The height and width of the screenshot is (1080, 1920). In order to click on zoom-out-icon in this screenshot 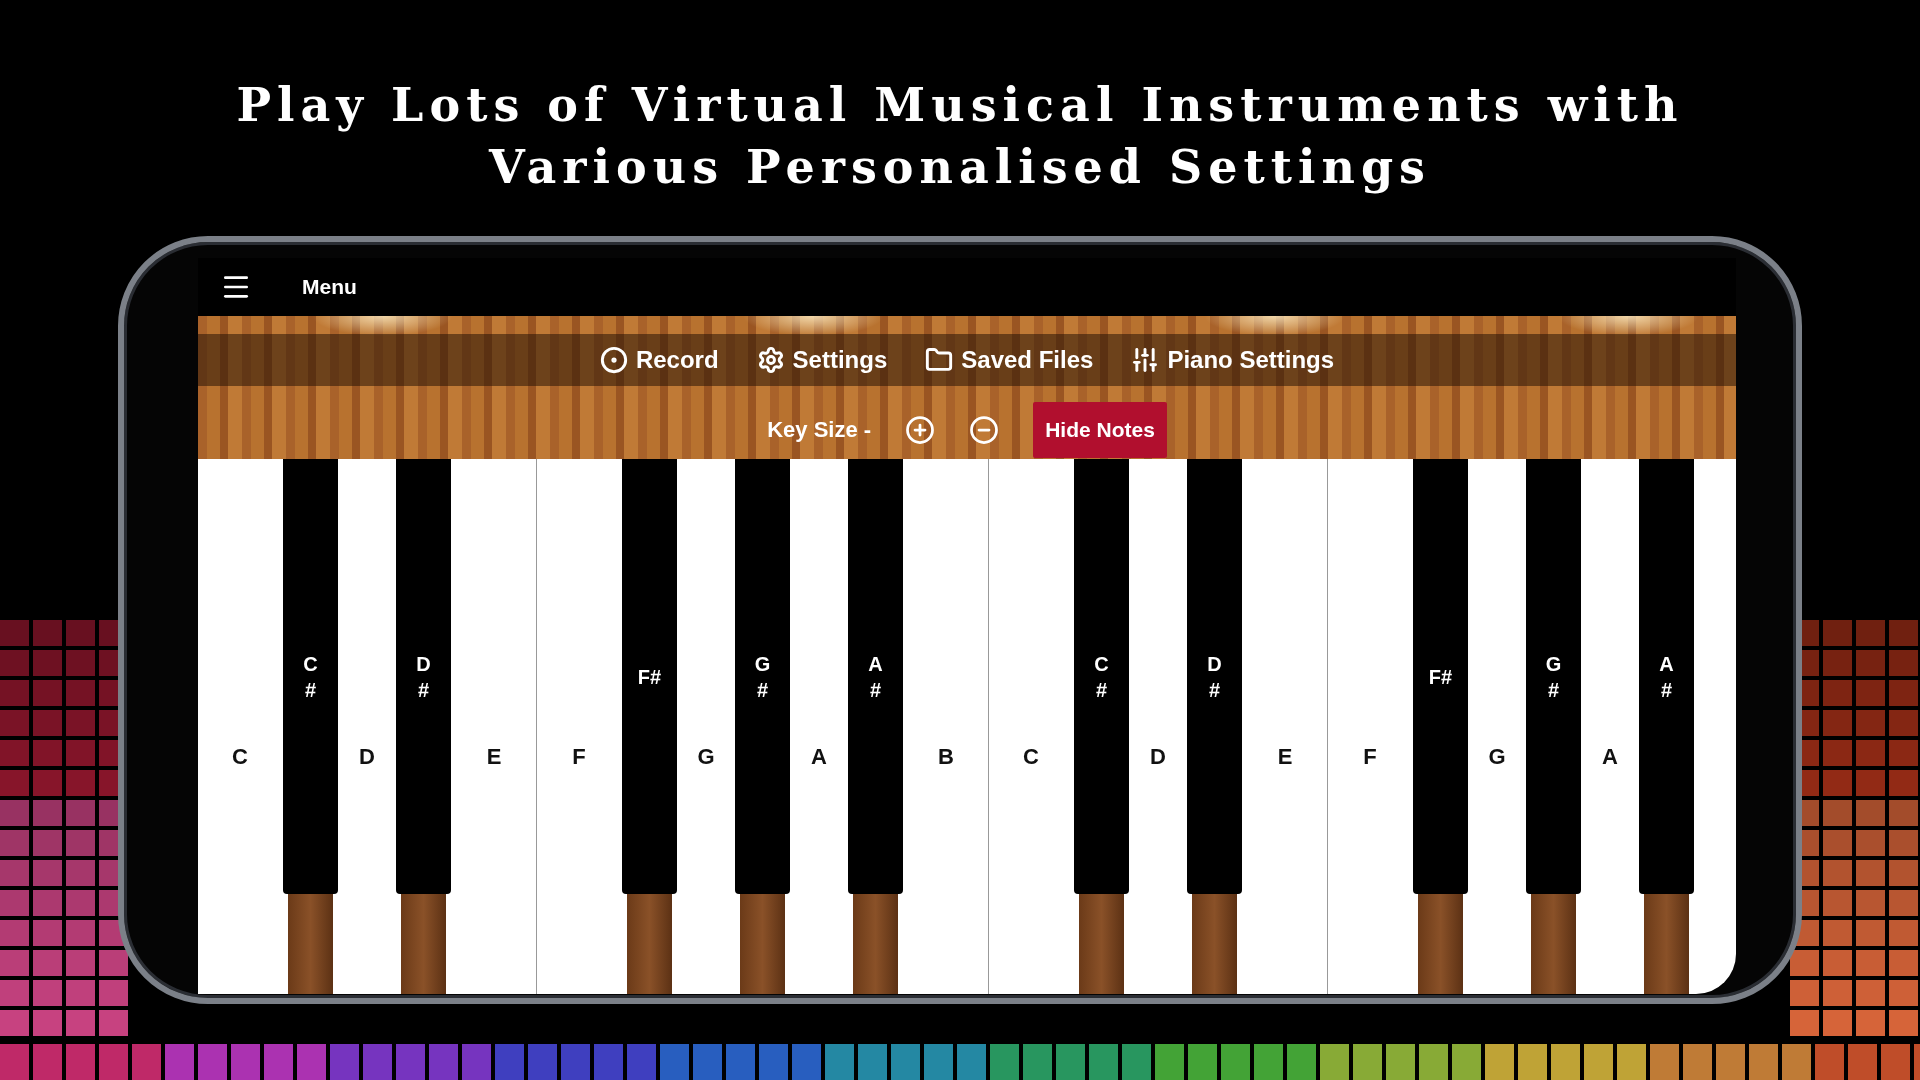, I will do `click(984, 430)`.